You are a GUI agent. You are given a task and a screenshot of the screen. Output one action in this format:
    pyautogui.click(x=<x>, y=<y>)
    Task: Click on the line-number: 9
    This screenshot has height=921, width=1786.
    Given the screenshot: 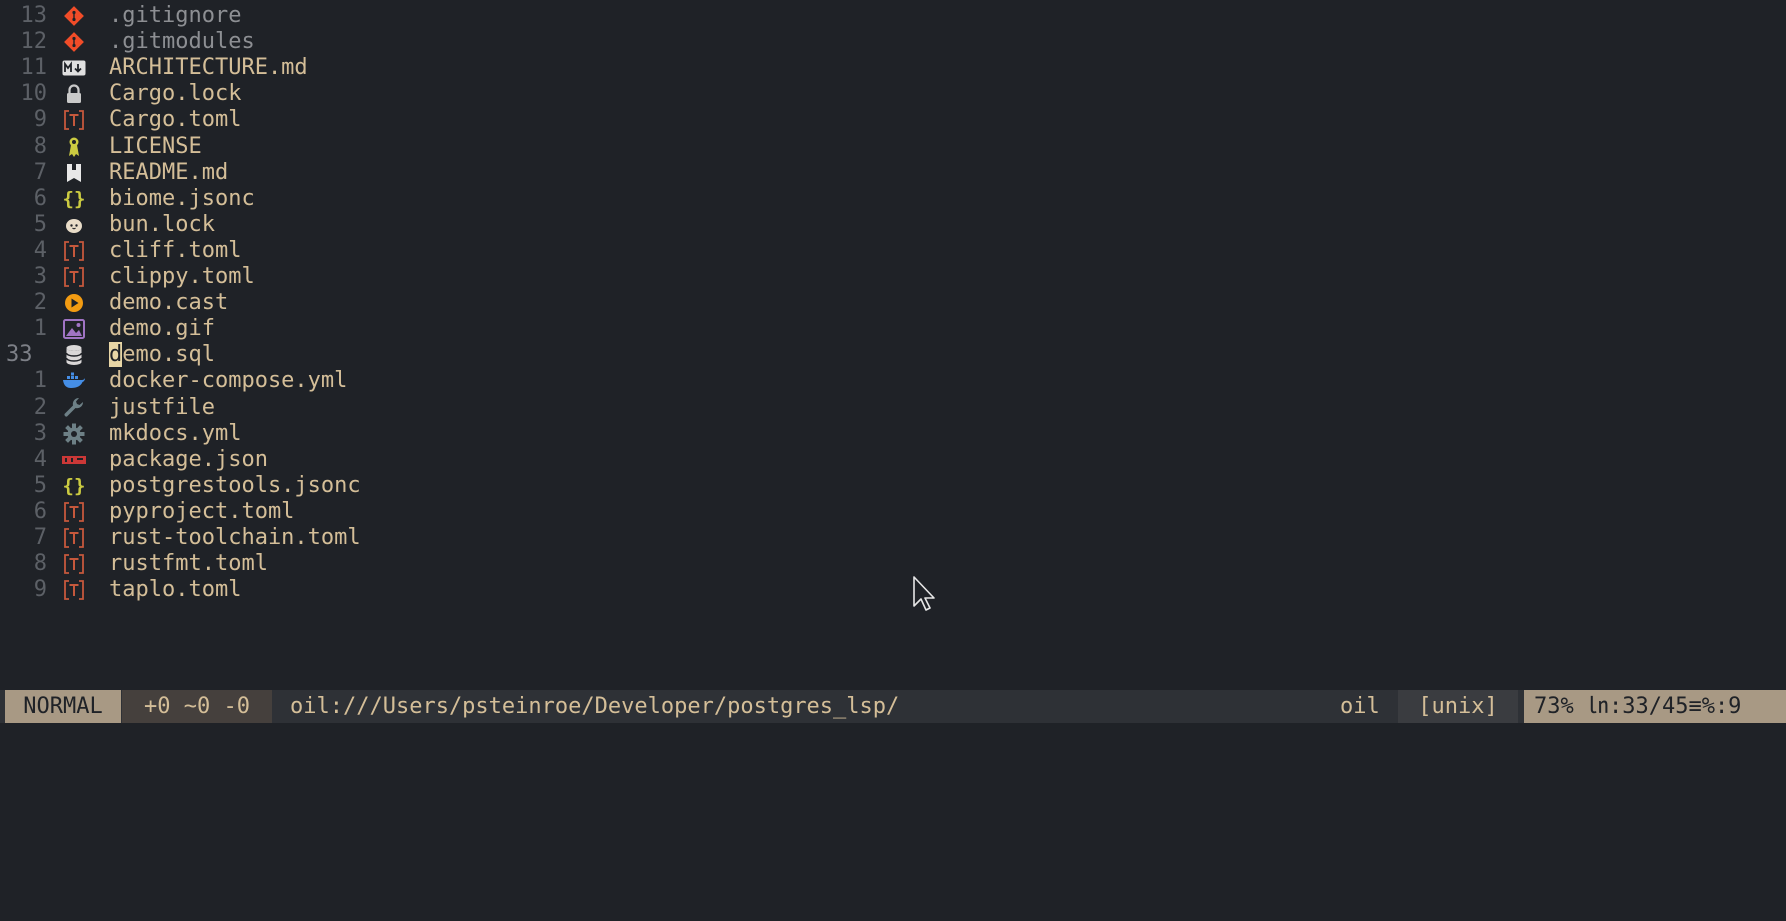 What is the action you would take?
    pyautogui.click(x=40, y=590)
    